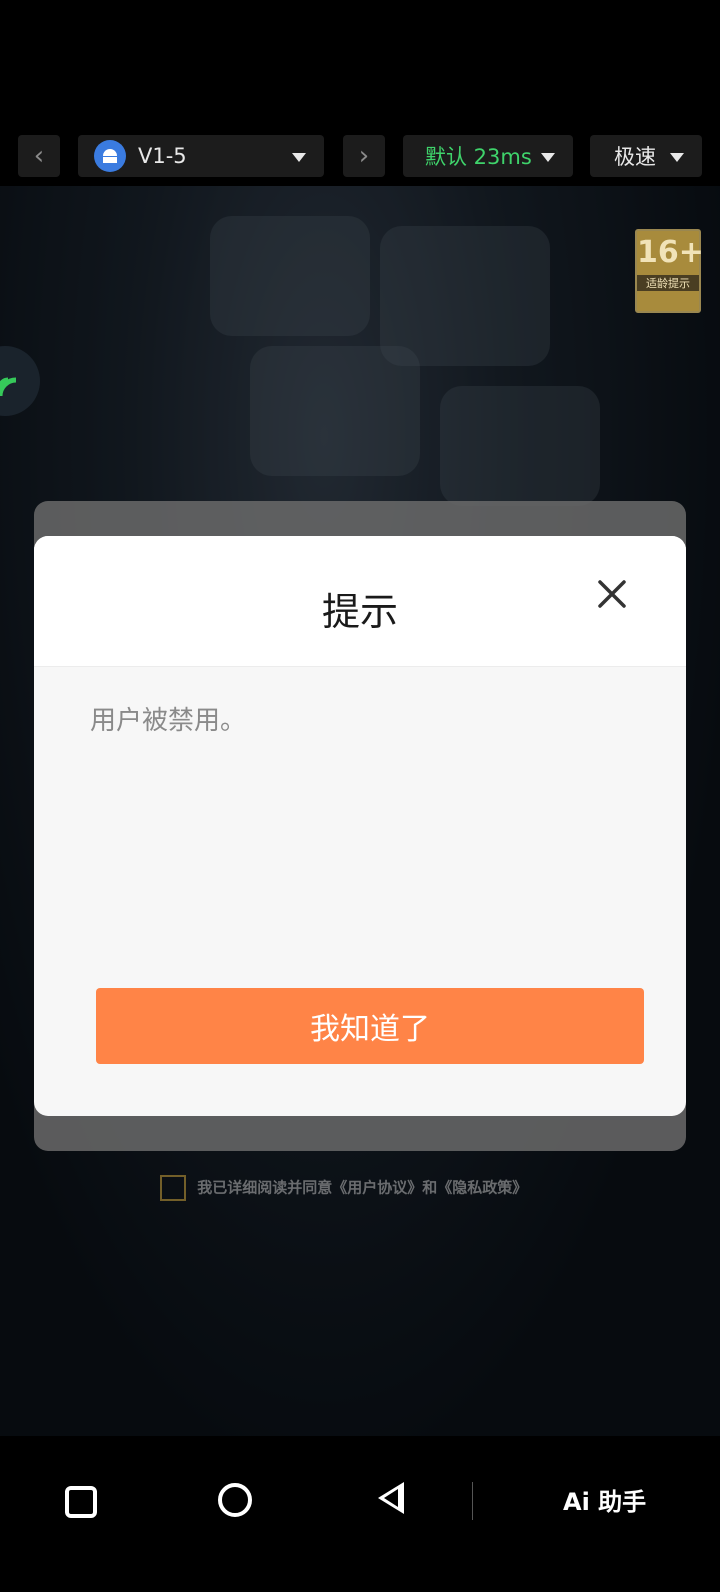 Image resolution: width=720 pixels, height=1592 pixels. Describe the element at coordinates (604, 1499) in the screenshot. I see `ai-assistant-button: Ai 助手` at that location.